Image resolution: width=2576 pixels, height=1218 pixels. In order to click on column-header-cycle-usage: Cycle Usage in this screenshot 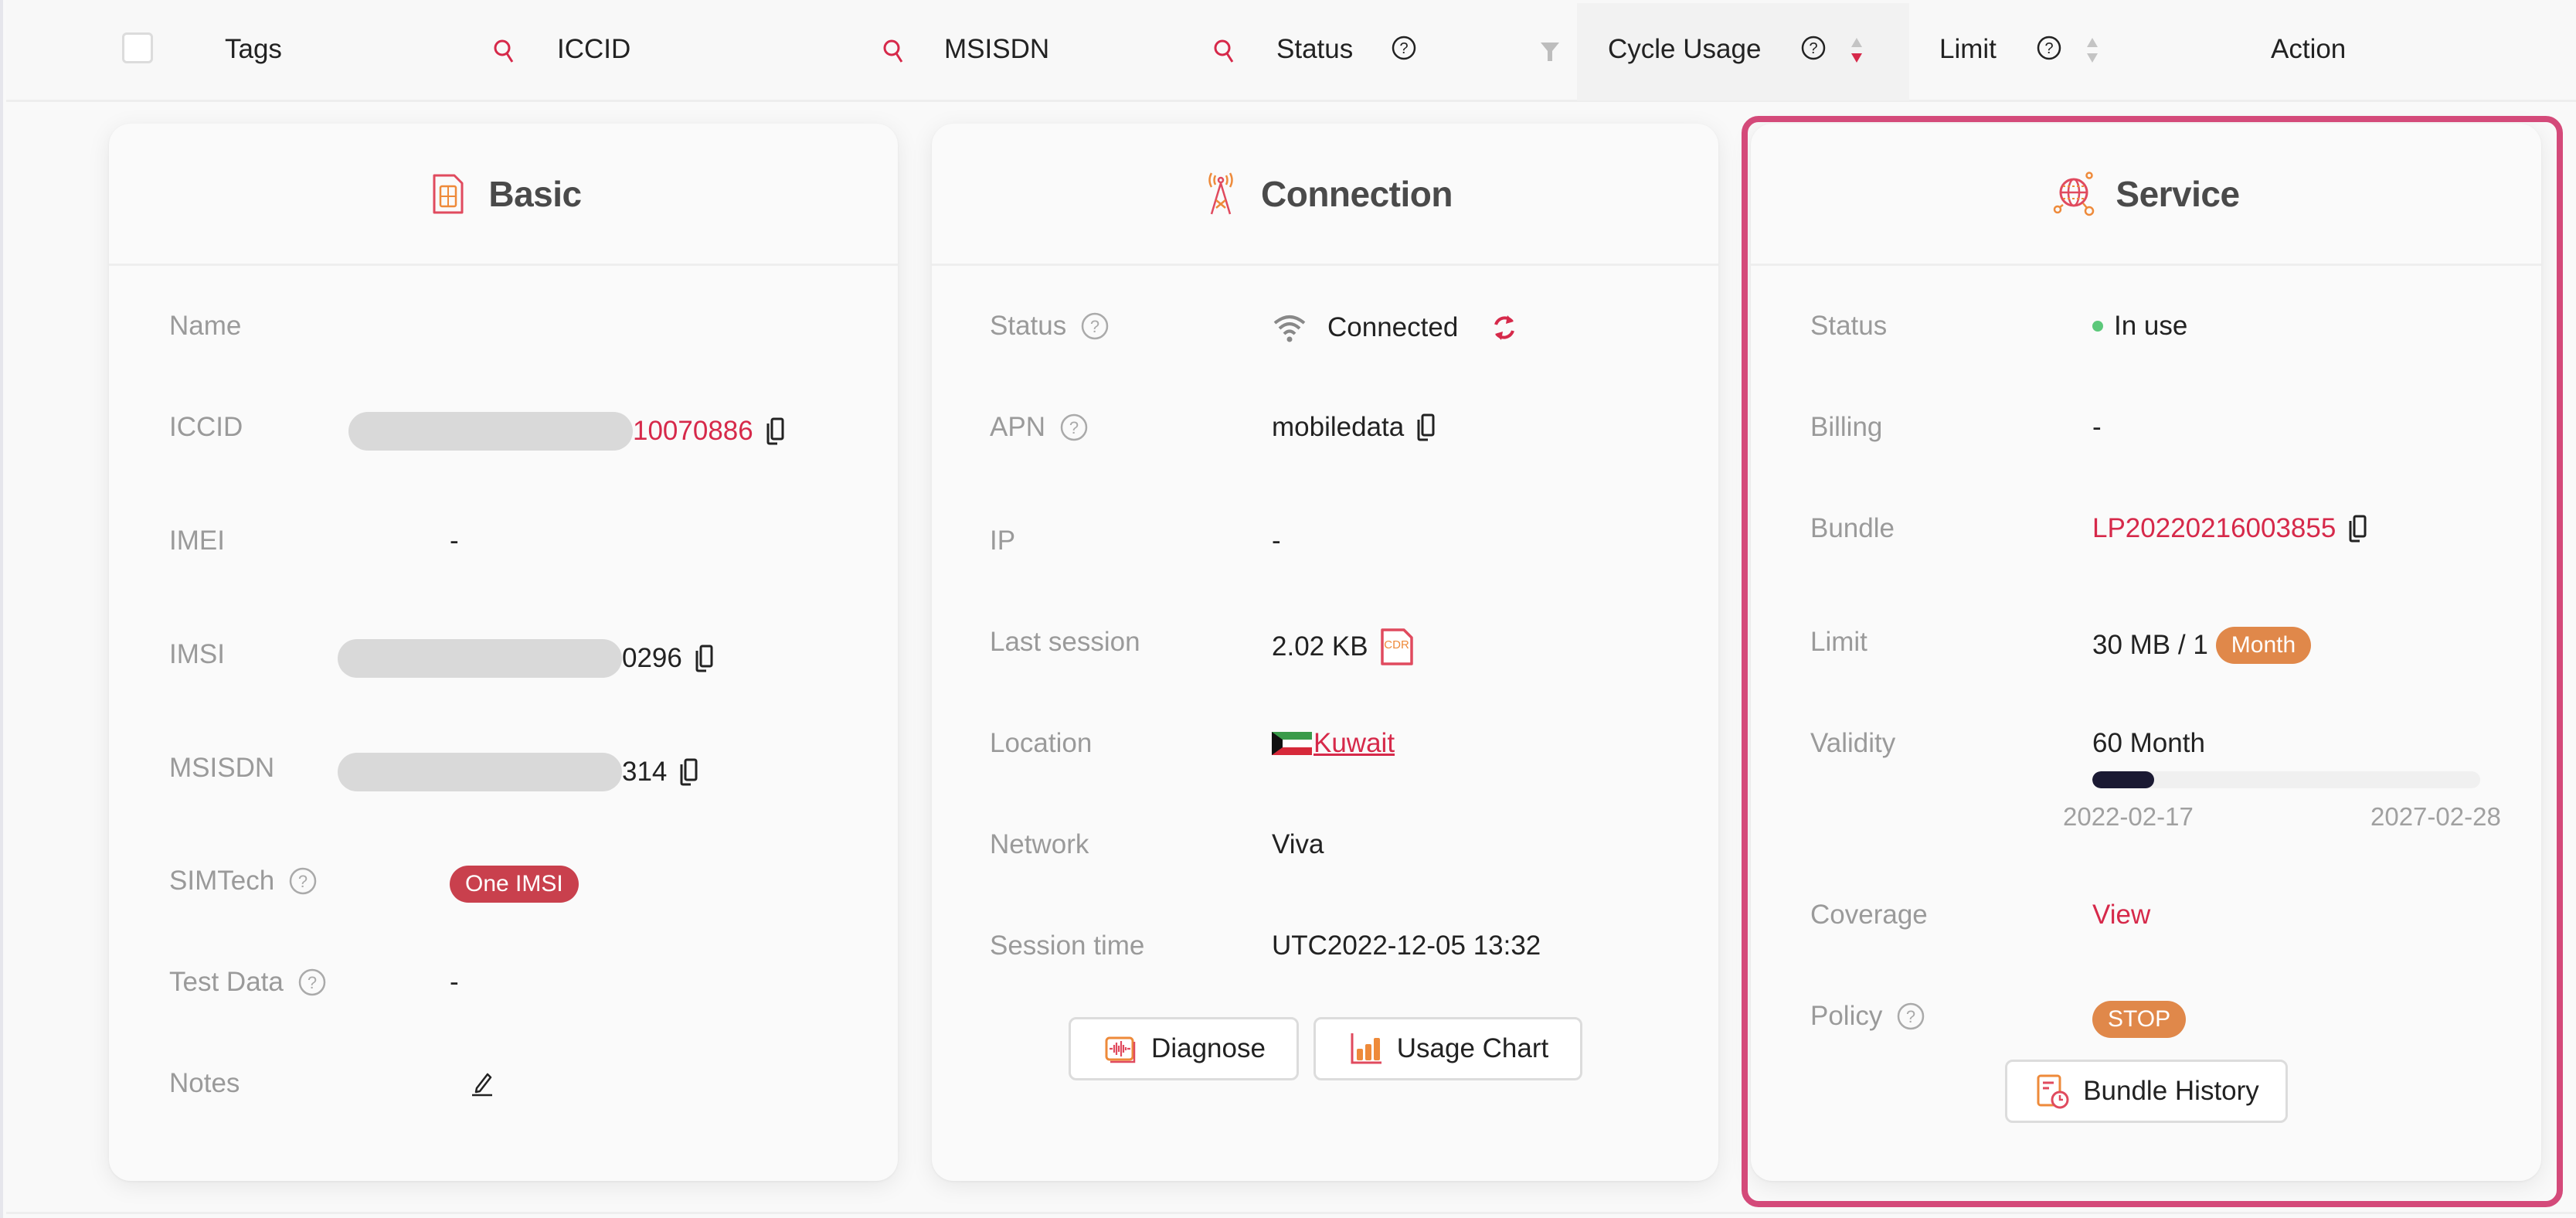, I will do `click(1684, 49)`.